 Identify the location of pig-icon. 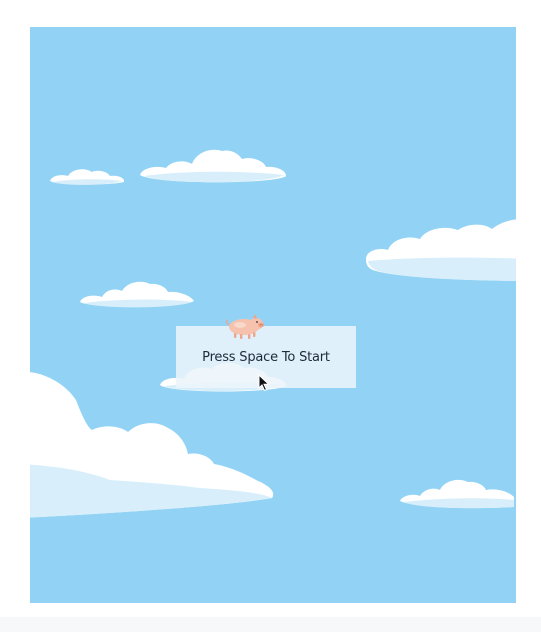
(245, 327).